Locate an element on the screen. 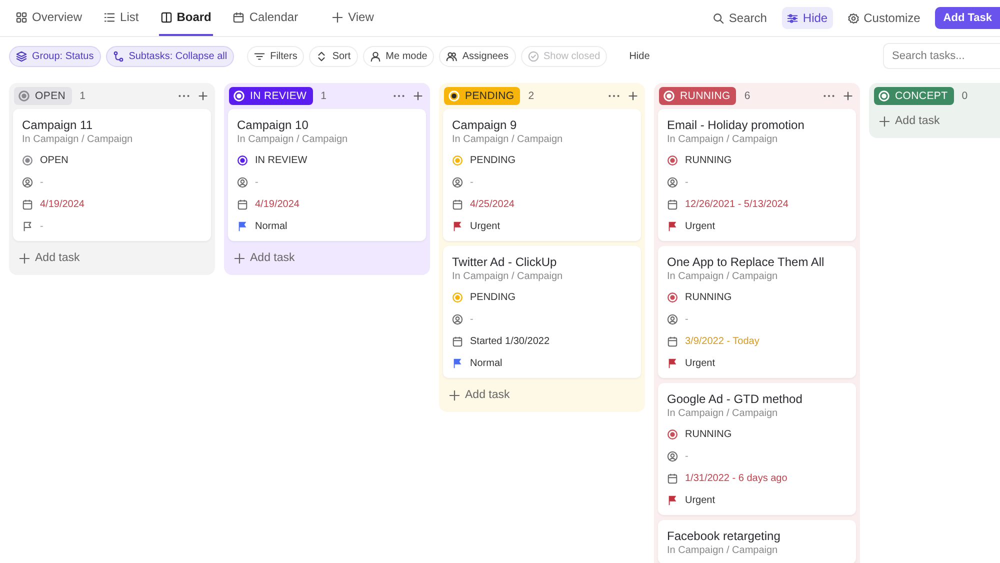 This screenshot has height=563, width=1000. task-title: Facebook retargeting is located at coordinates (724, 536).